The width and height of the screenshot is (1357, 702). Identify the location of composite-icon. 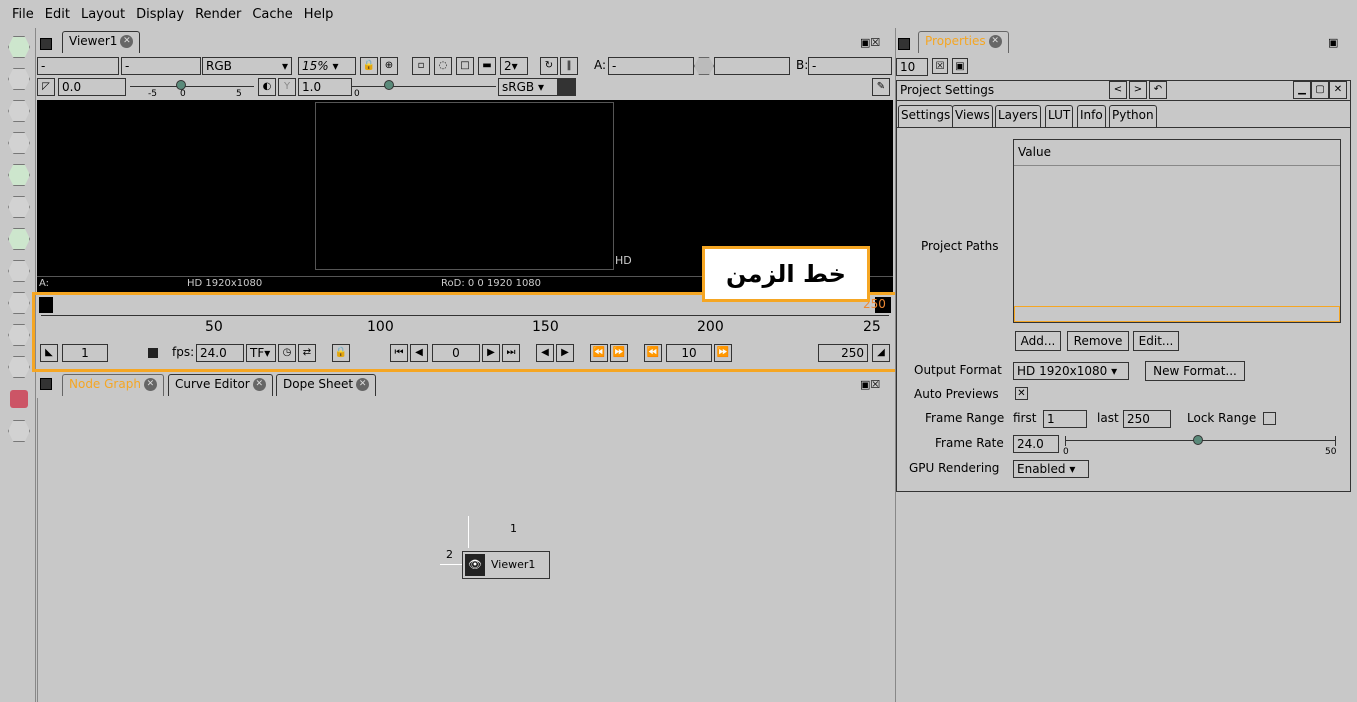
(704, 66).